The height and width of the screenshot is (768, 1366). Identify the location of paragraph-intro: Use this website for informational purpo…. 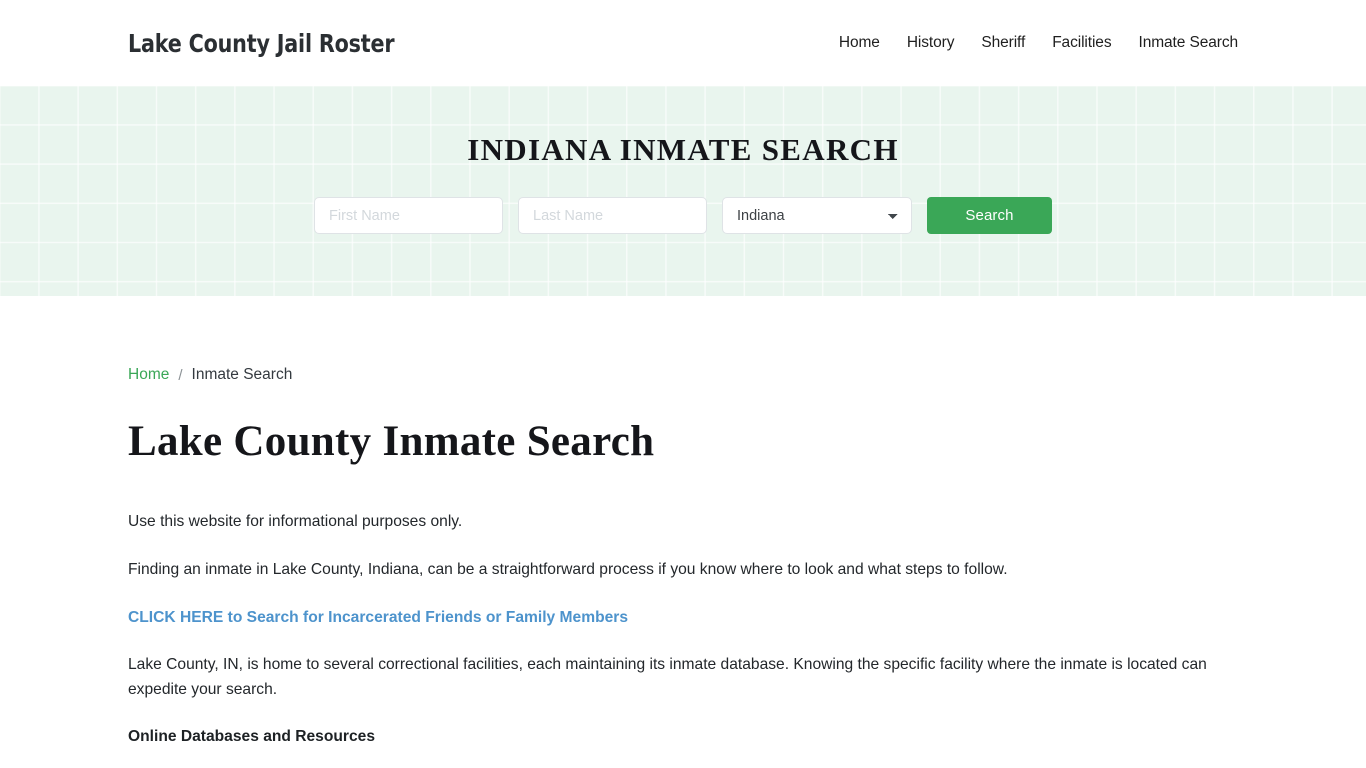
(295, 522).